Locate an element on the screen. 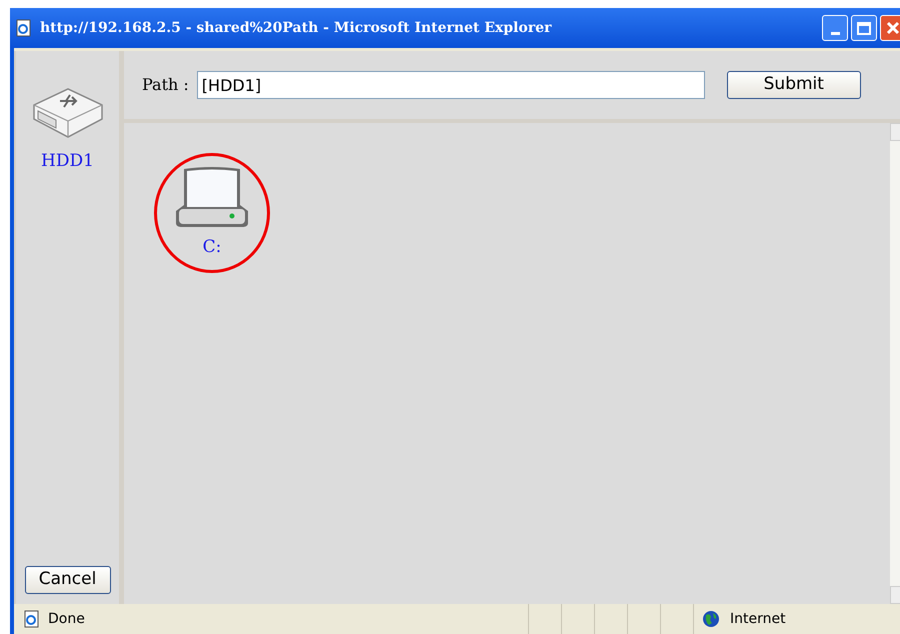 Image resolution: width=900 pixels, height=634 pixels. hard-drive-icon is located at coordinates (212, 197).